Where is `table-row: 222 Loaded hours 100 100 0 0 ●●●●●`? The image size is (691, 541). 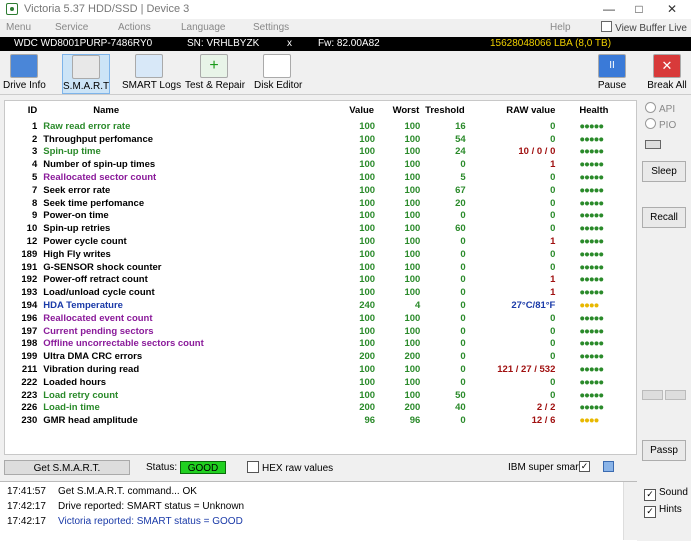 table-row: 222 Loaded hours 100 100 0 0 ●●●●● is located at coordinates (320, 382).